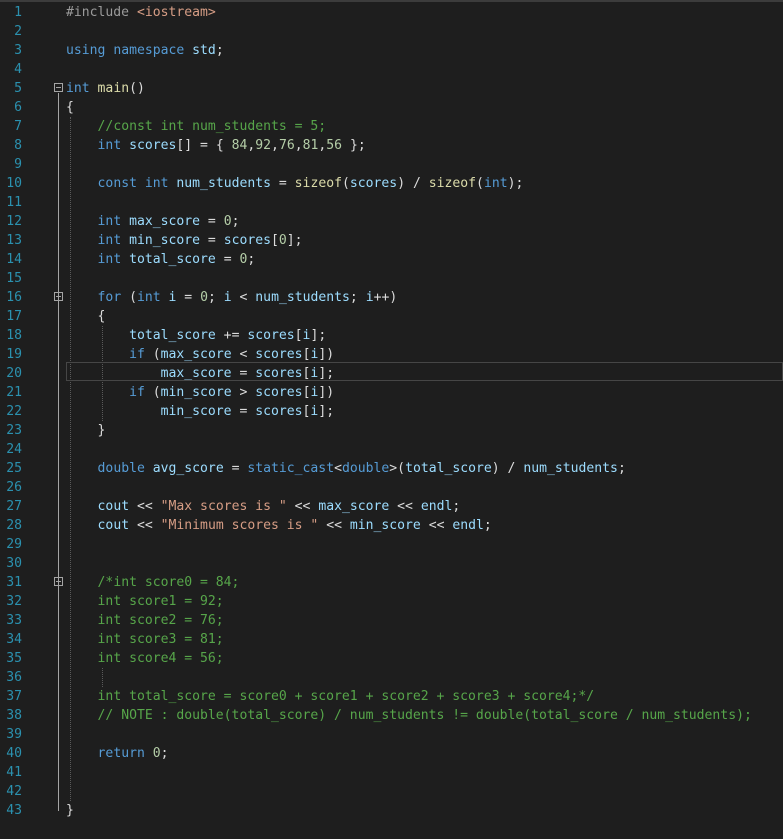 This screenshot has width=783, height=839. What do you see at coordinates (391, 126) in the screenshot?
I see `code-line: 7 //const int num_students = 5;` at bounding box center [391, 126].